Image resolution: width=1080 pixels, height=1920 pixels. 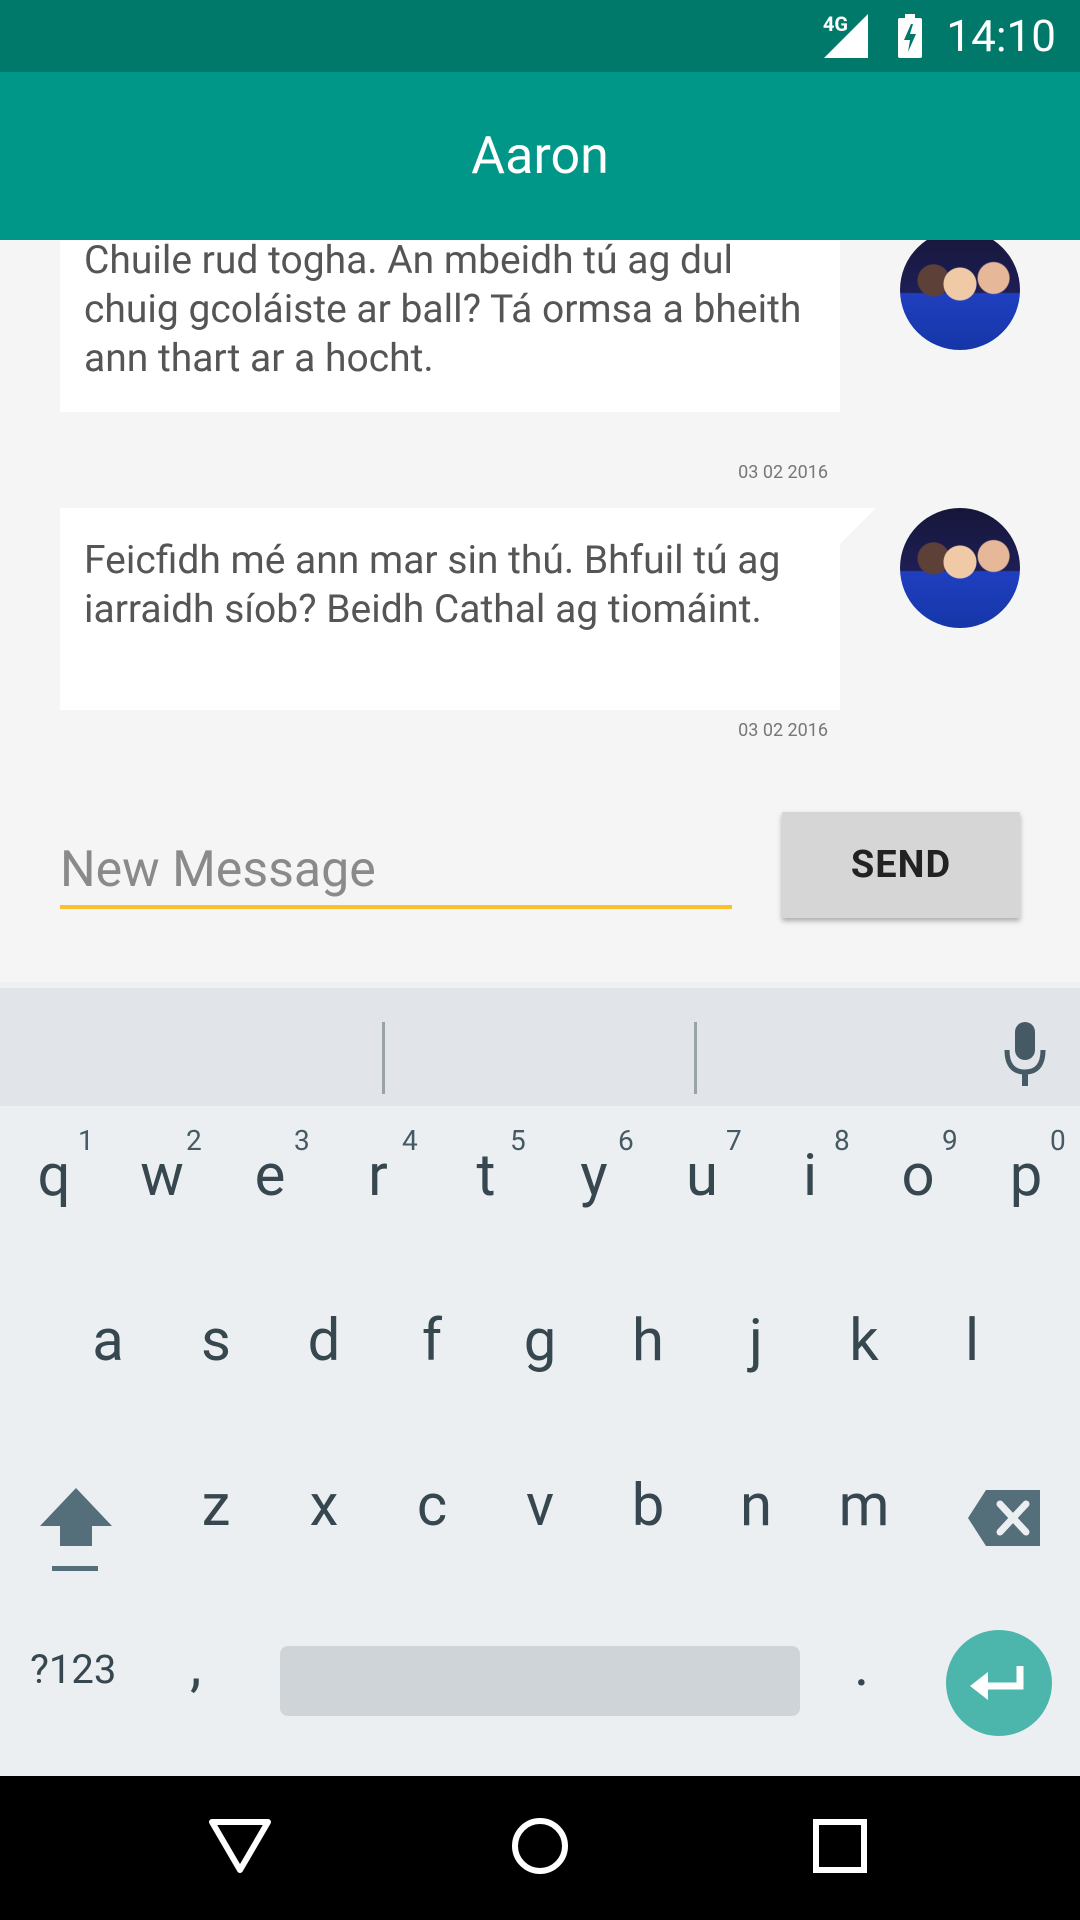 What do you see at coordinates (861, 1666) in the screenshot?
I see `period-key: .` at bounding box center [861, 1666].